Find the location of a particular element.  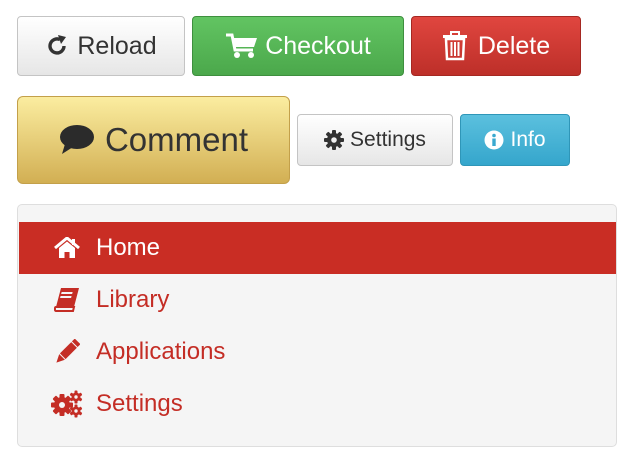

reload-label: Reload is located at coordinates (117, 45).